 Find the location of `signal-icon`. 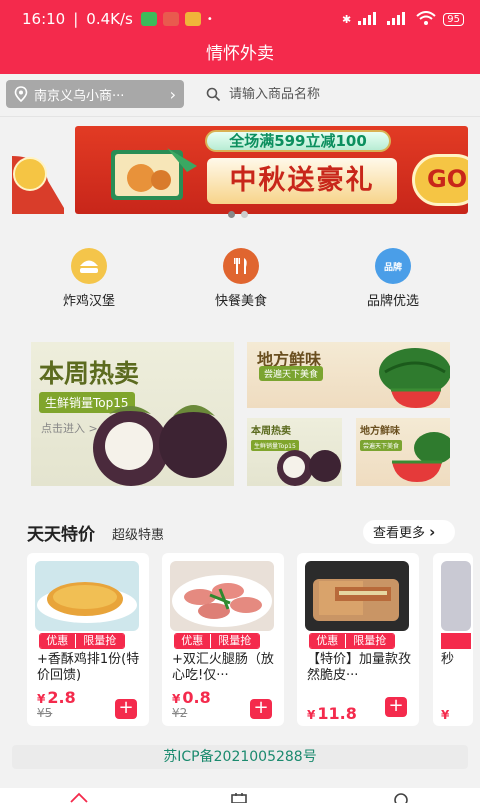

signal-icon is located at coordinates (369, 19).